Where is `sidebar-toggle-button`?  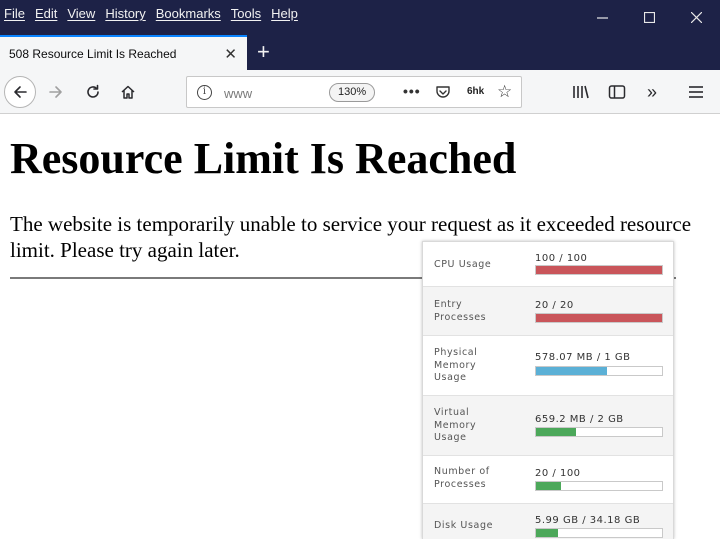
sidebar-toggle-button is located at coordinates (617, 92).